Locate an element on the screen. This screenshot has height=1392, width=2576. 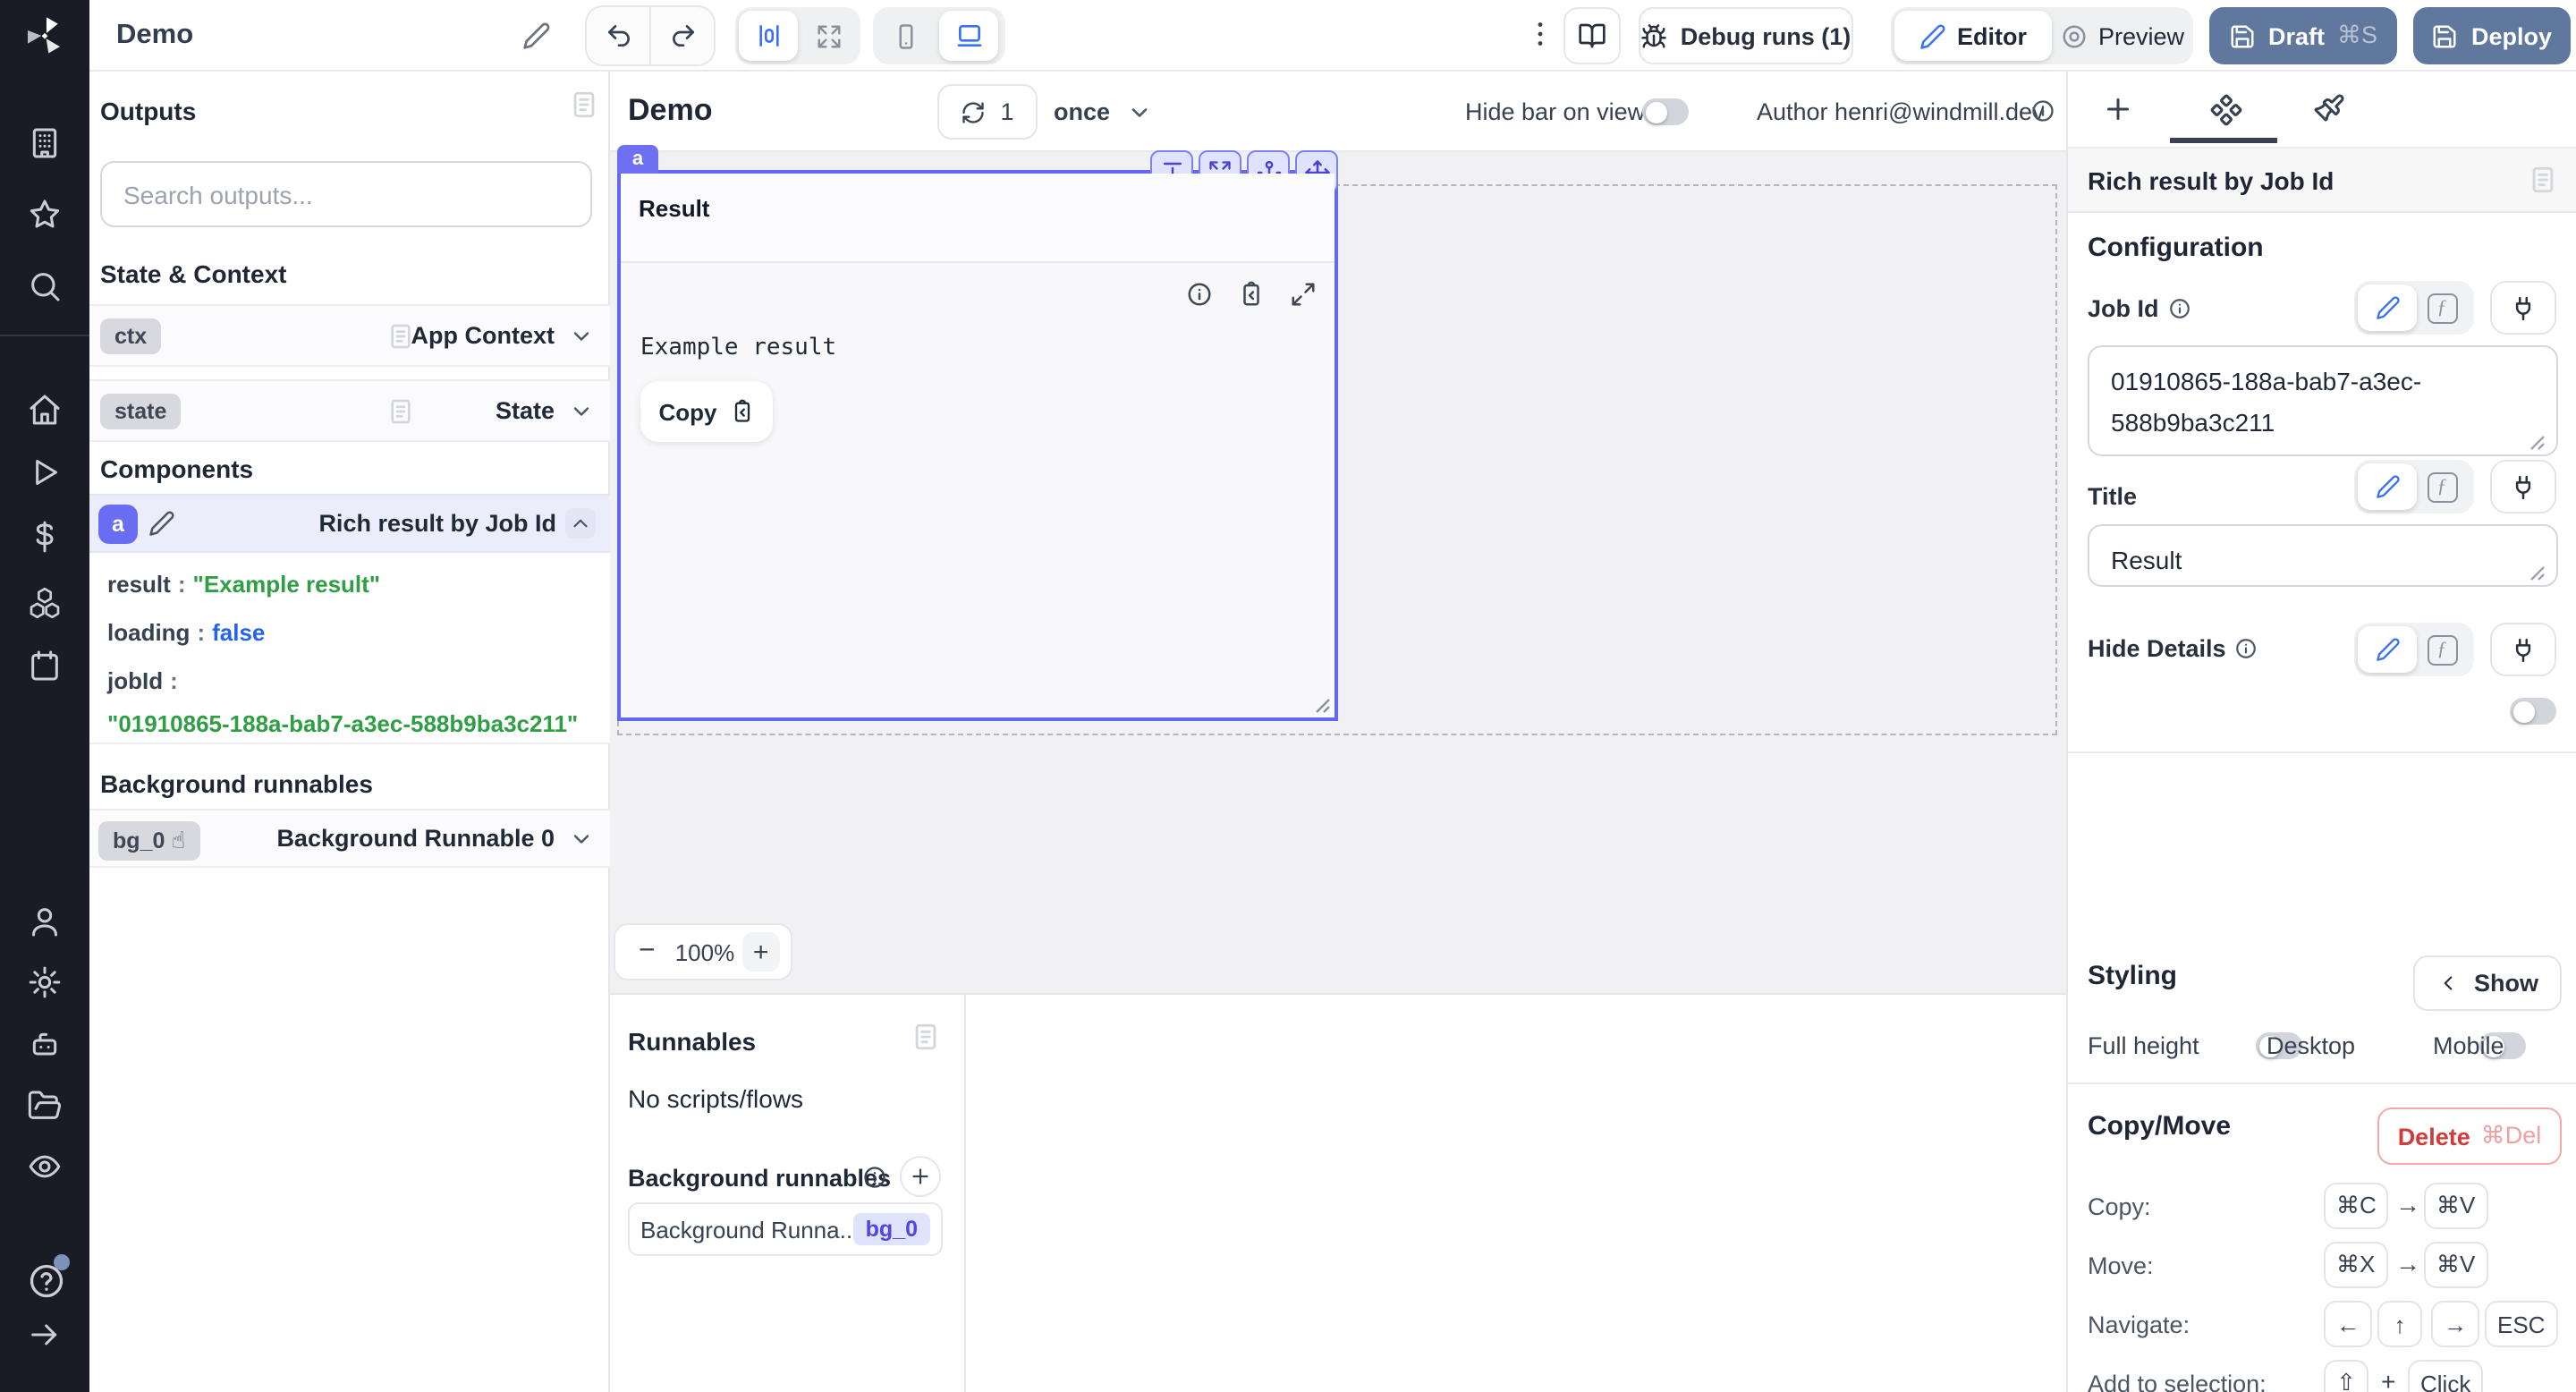
home-icon is located at coordinates (45, 410).